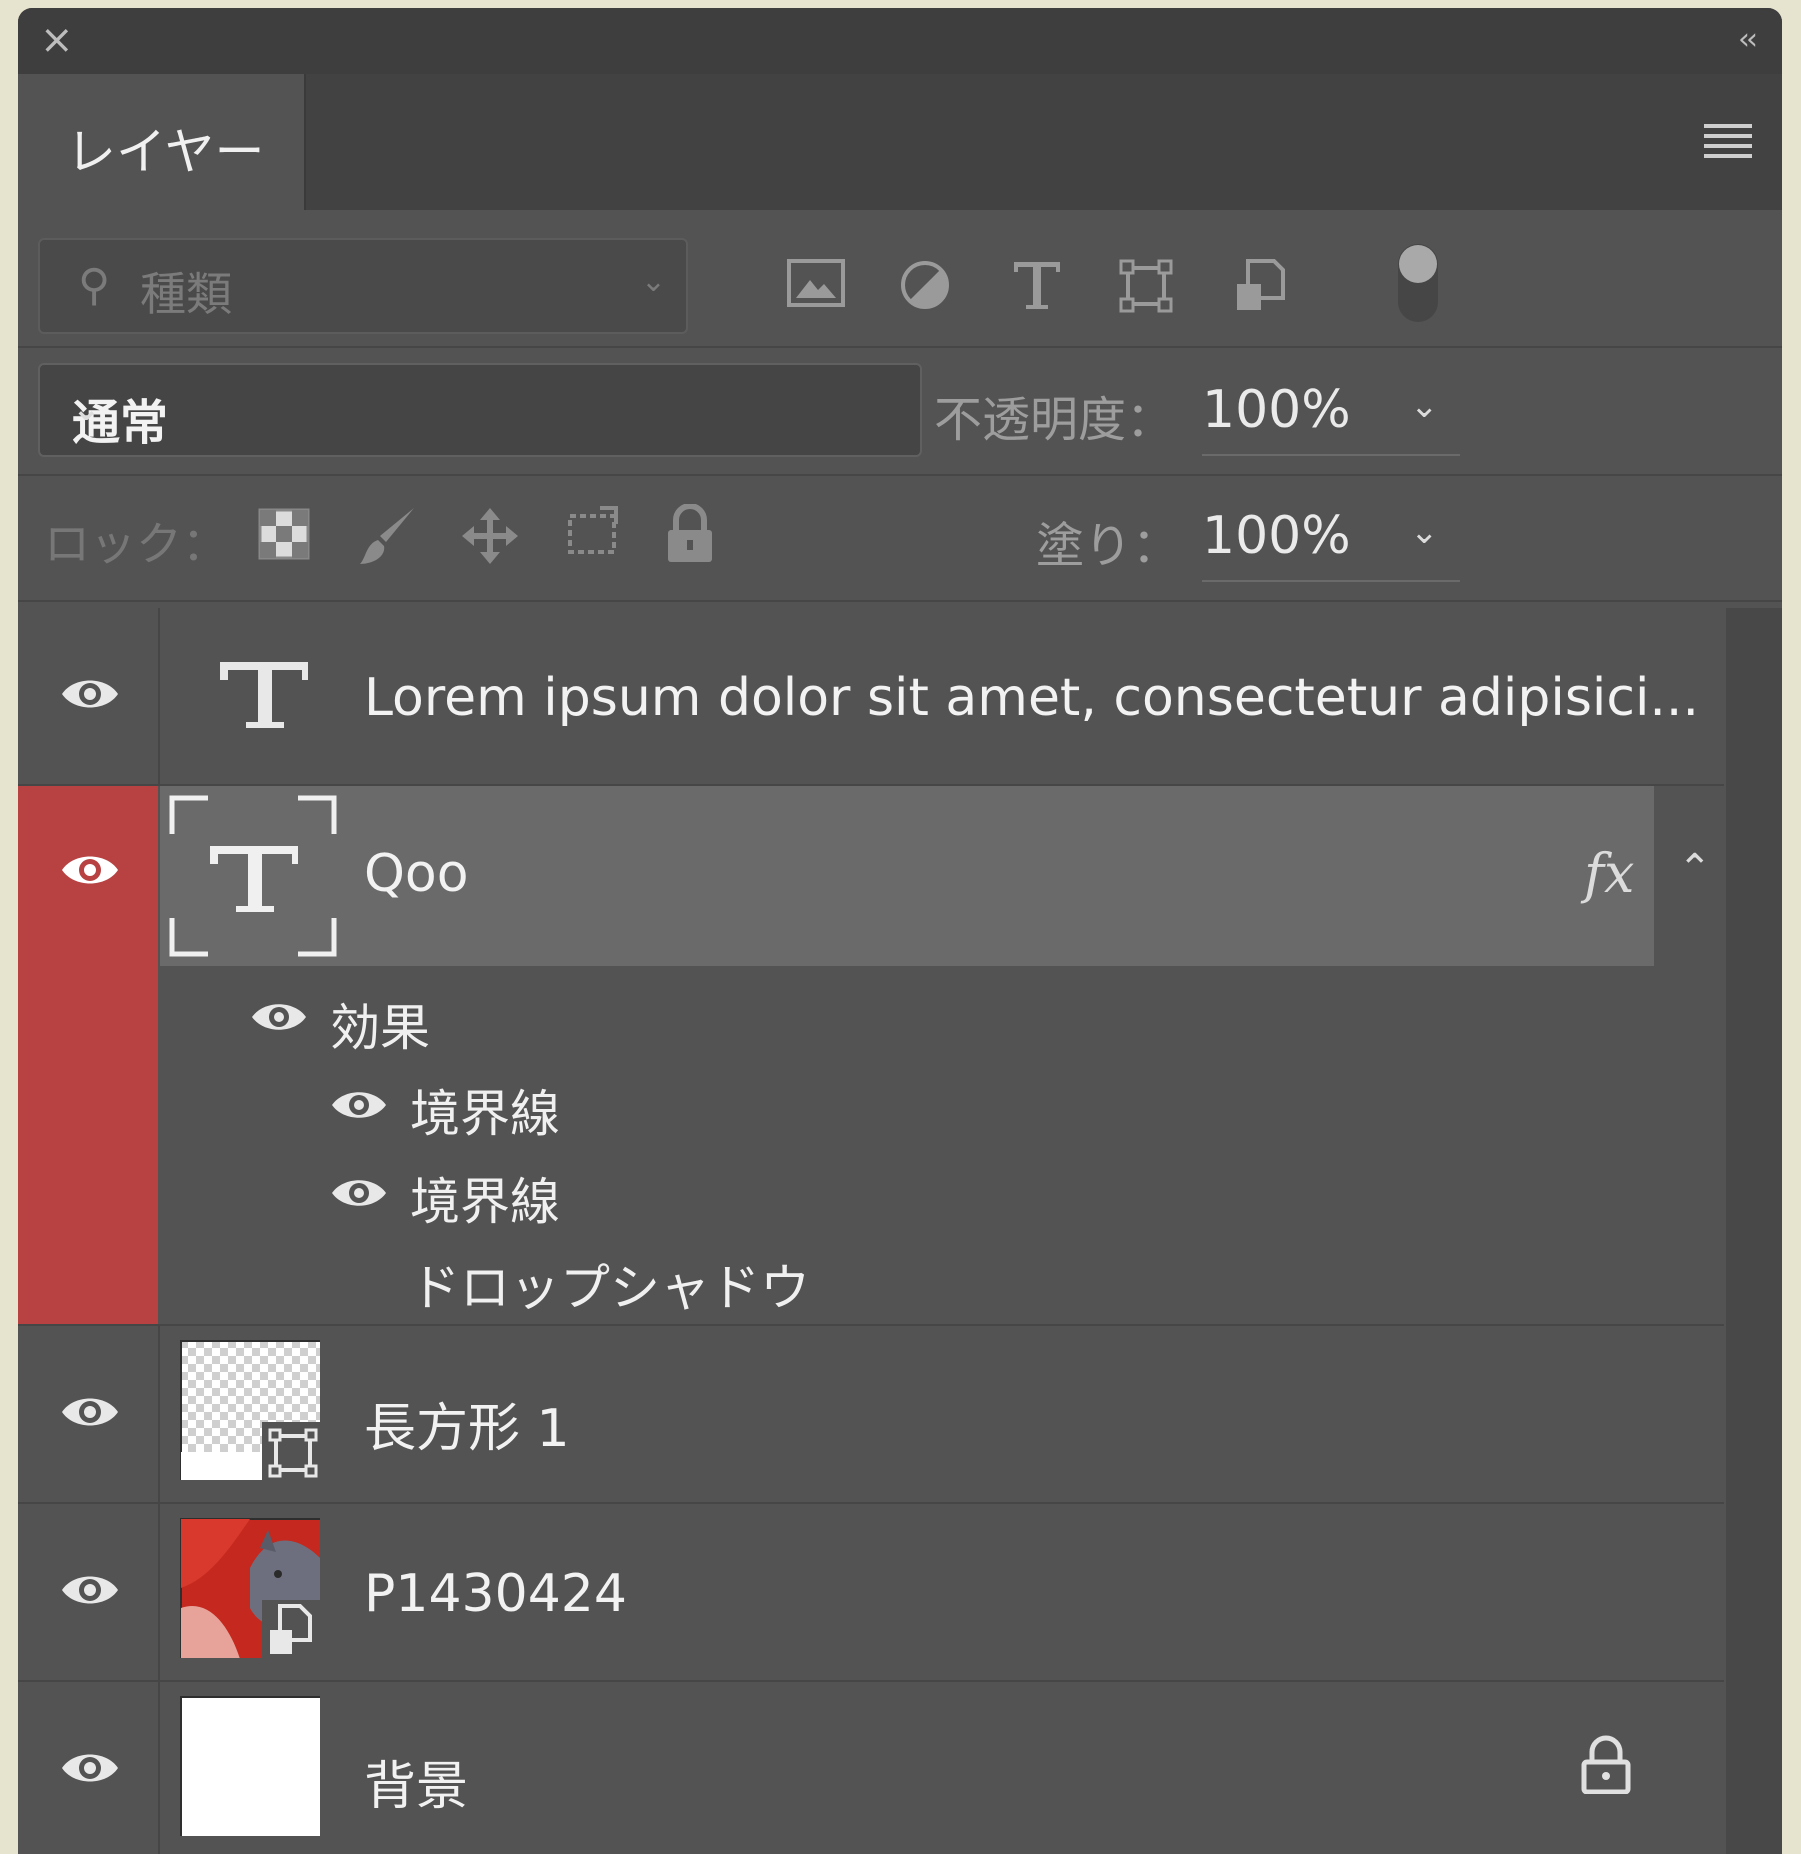 This screenshot has width=1801, height=1854. What do you see at coordinates (1260, 286) in the screenshot?
I see `smart-object-filter-icon` at bounding box center [1260, 286].